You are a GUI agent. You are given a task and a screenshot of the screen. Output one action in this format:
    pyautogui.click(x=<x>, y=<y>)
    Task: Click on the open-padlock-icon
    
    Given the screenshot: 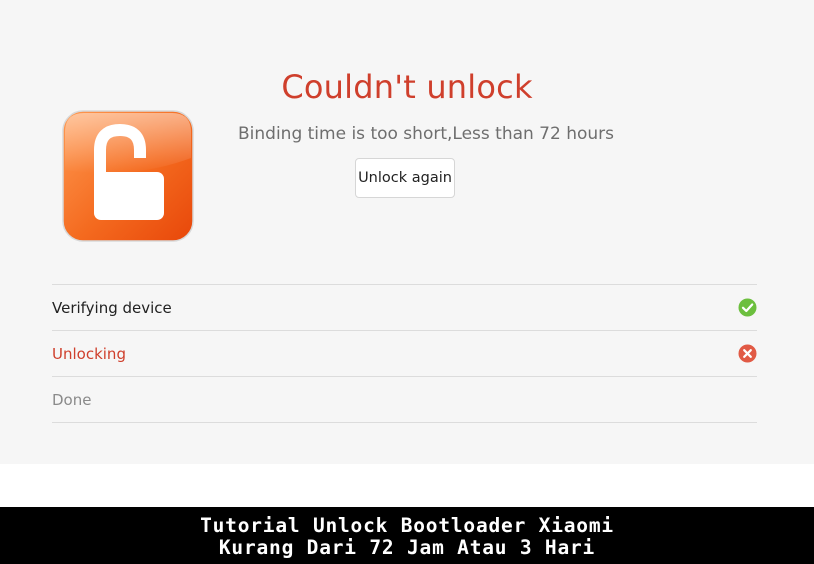 What is the action you would take?
    pyautogui.click(x=128, y=176)
    